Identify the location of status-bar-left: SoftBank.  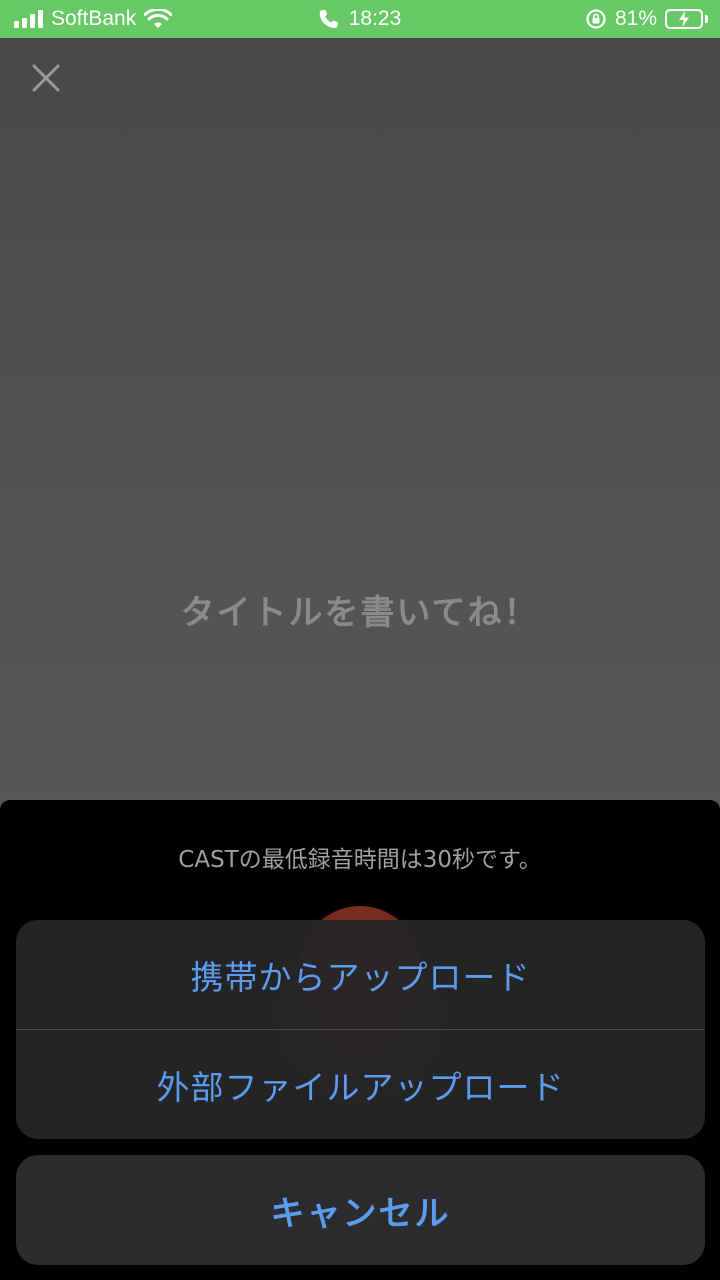
(93, 19).